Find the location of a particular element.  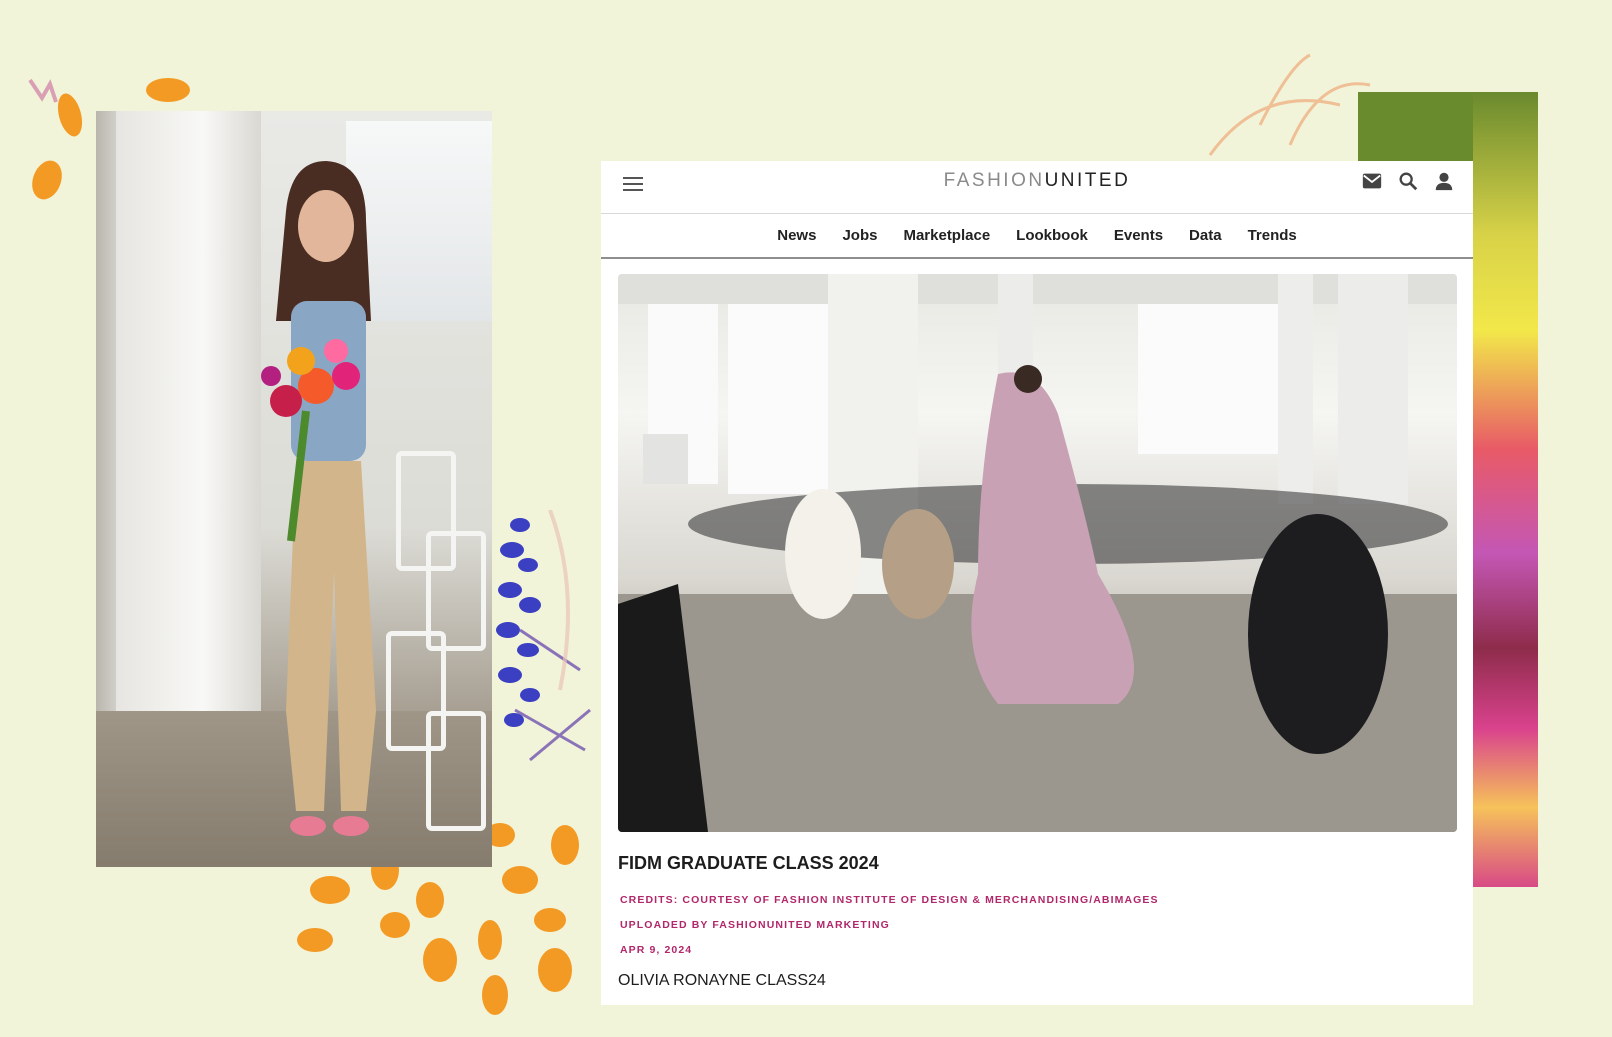

logo-united: UNITED is located at coordinates (1087, 180).